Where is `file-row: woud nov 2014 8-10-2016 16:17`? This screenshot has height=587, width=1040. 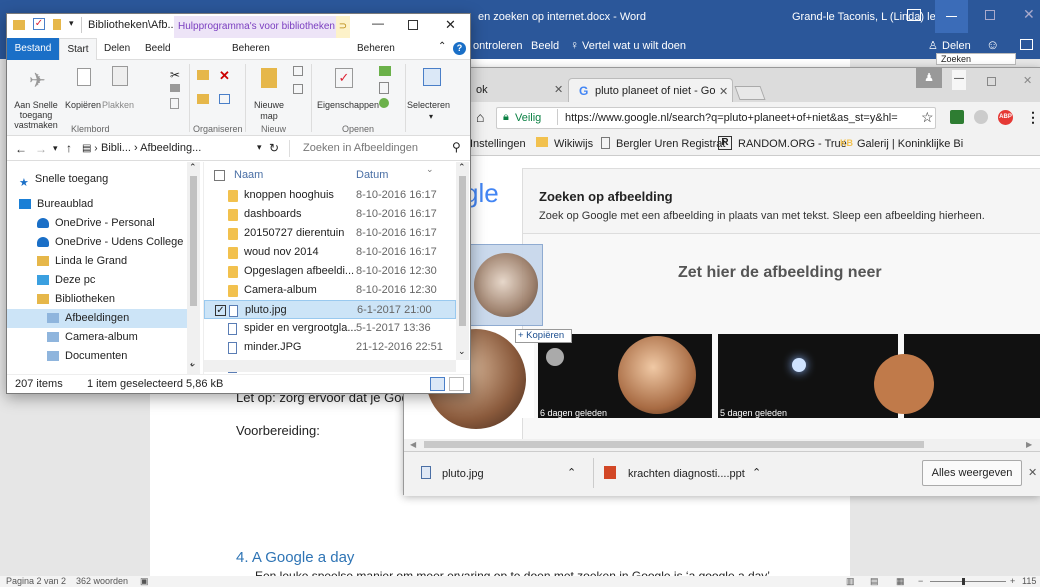 file-row: woud nov 2014 8-10-2016 16:17 is located at coordinates (330, 252).